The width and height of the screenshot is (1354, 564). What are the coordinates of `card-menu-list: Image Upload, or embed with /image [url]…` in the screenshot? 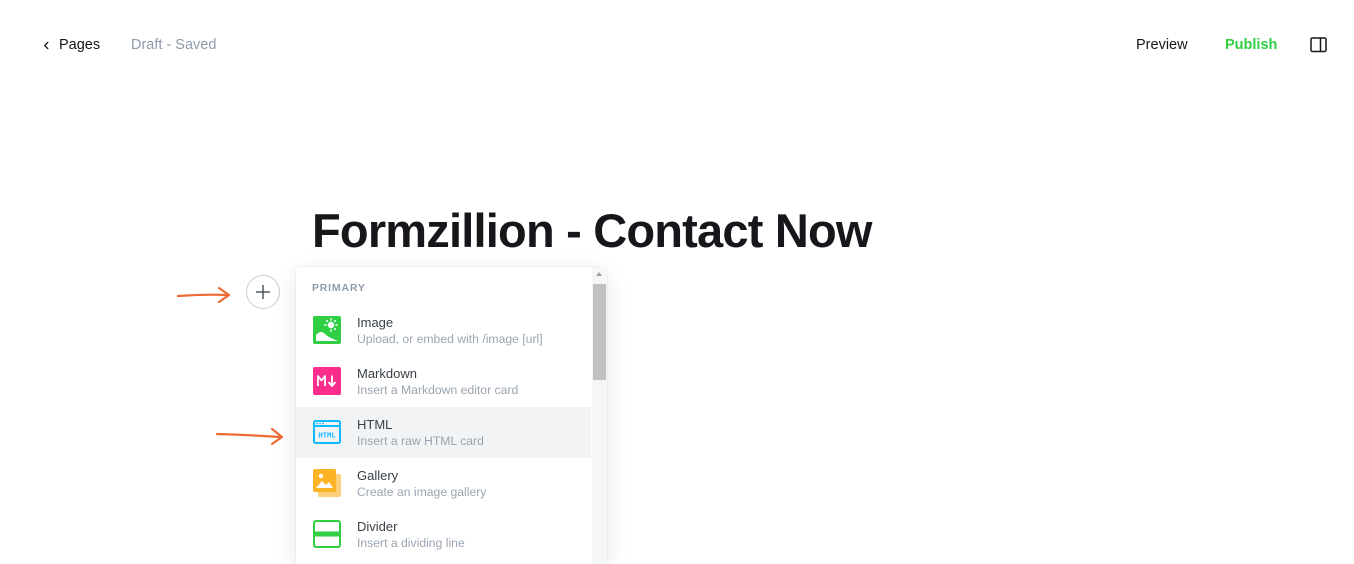 It's located at (443, 432).